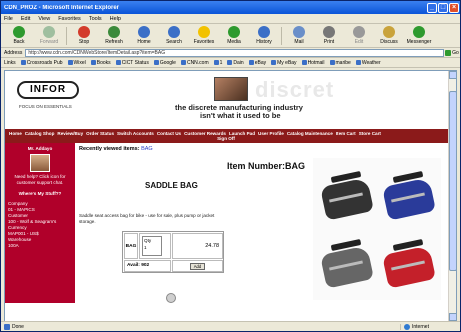 The height and width of the screenshot is (332, 461). I want to click on vertical-scrollbar, so click(452, 196).